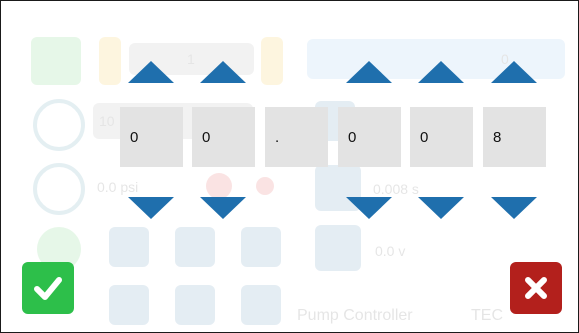 This screenshot has height=333, width=579. Describe the element at coordinates (265, 186) in the screenshot. I see `status-dot` at that location.